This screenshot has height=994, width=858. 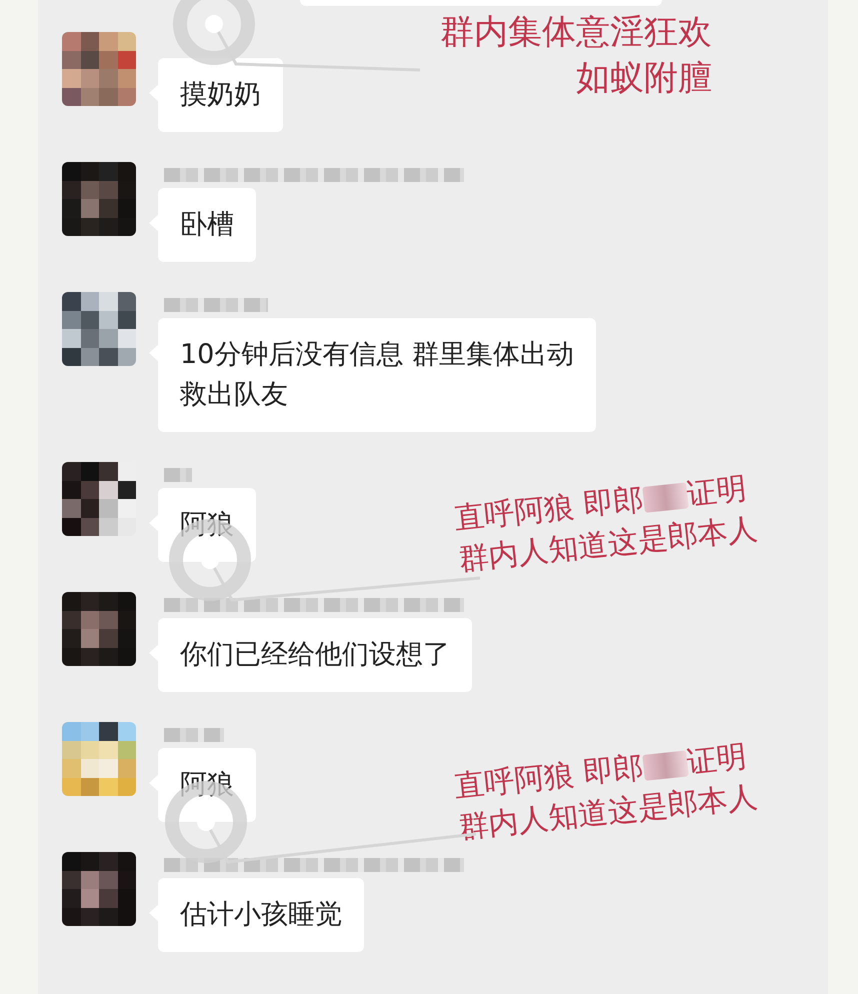 What do you see at coordinates (644, 78) in the screenshot?
I see `annotation-text: 如蚁附膻` at bounding box center [644, 78].